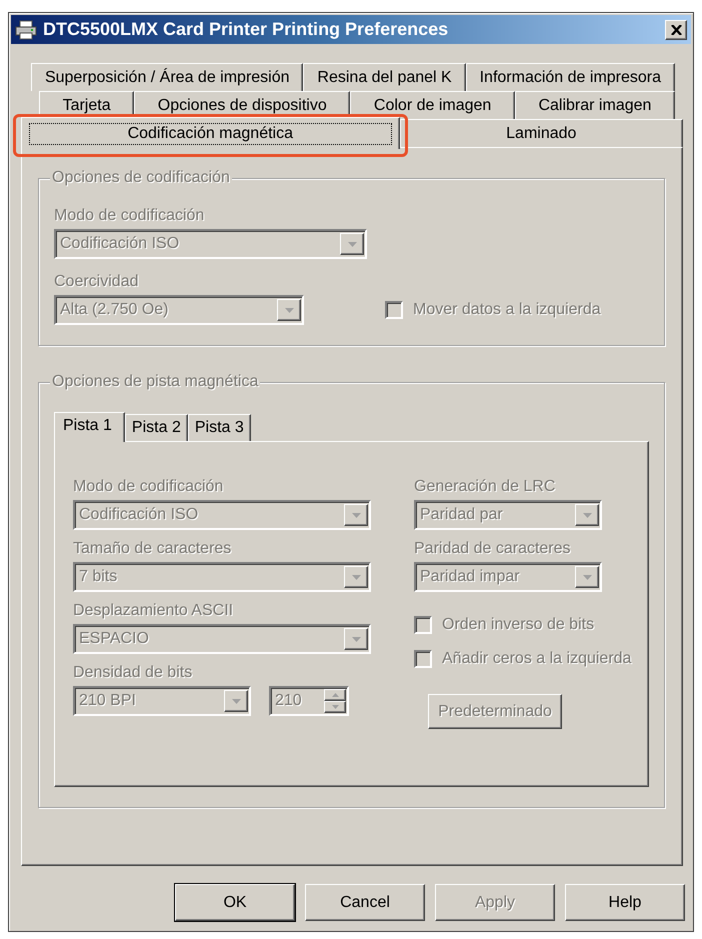 The height and width of the screenshot is (939, 702). I want to click on field-label: Paridad de caracteres, so click(493, 549).